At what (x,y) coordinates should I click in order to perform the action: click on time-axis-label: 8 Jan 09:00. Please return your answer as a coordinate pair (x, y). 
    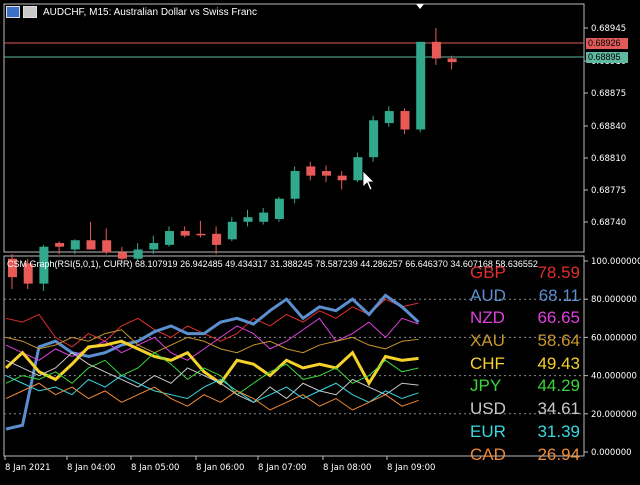
    Looking at the image, I should click on (411, 468).